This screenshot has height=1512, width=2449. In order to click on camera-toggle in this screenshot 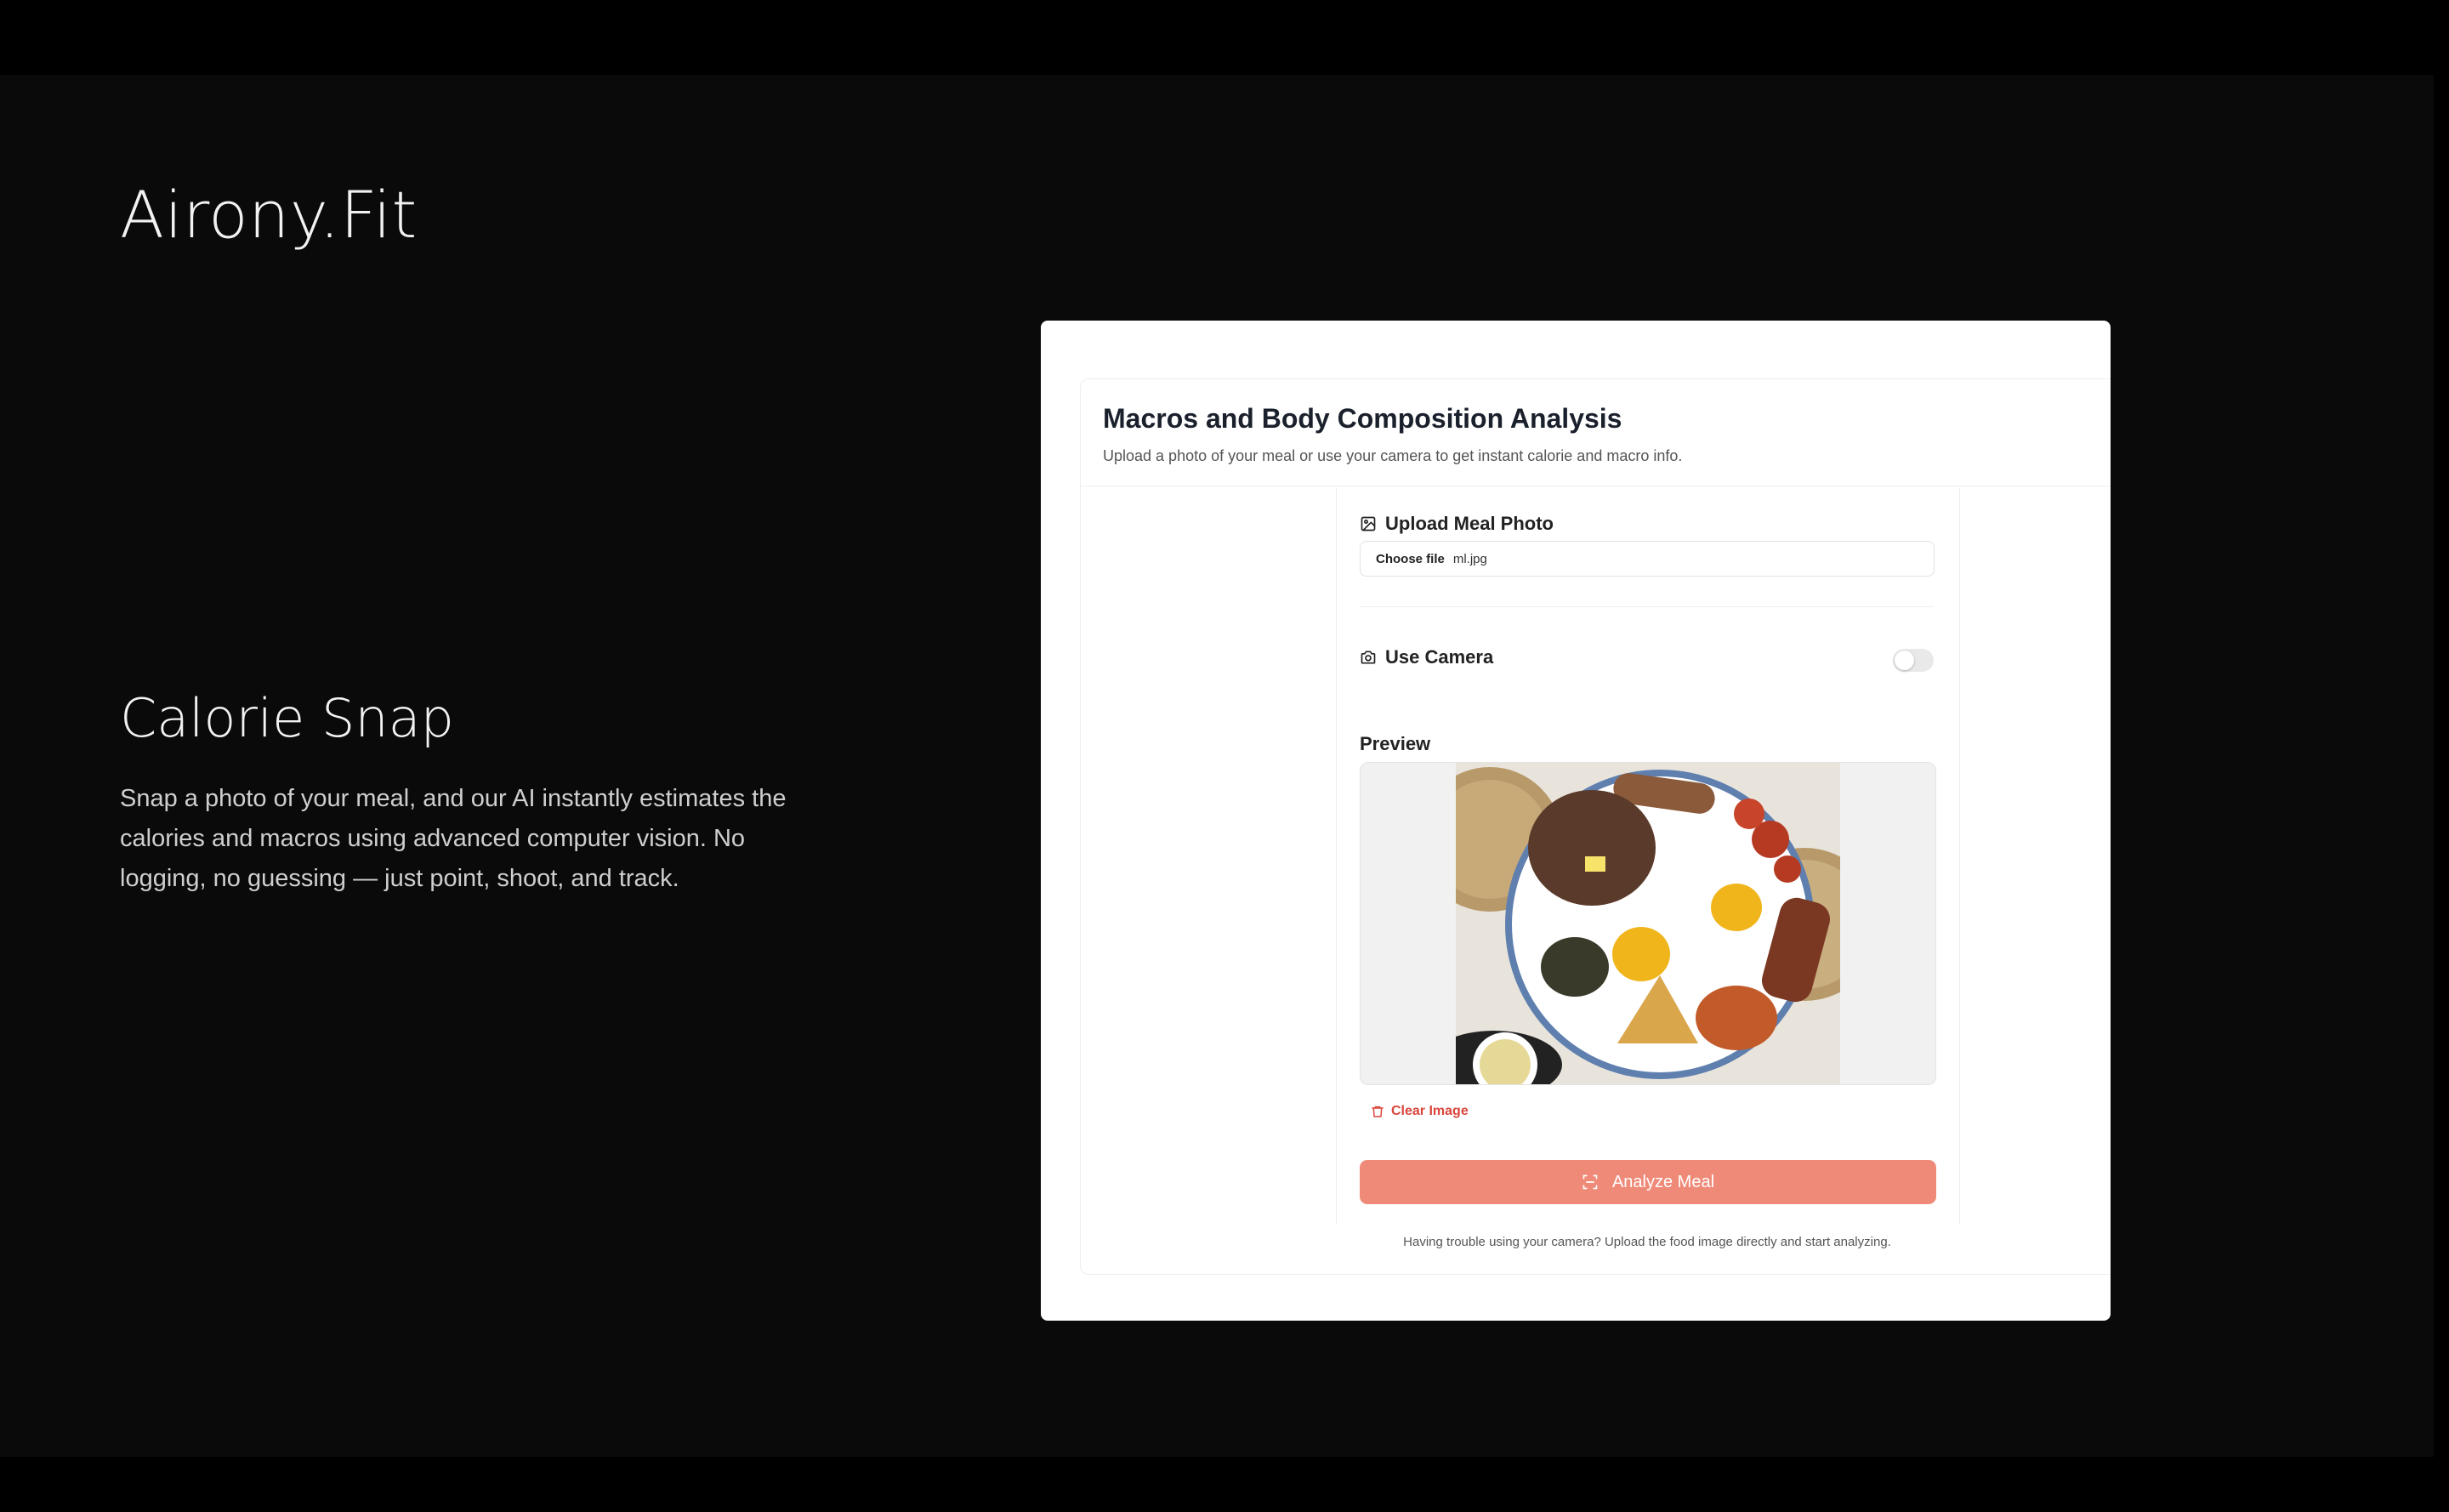, I will do `click(1913, 660)`.